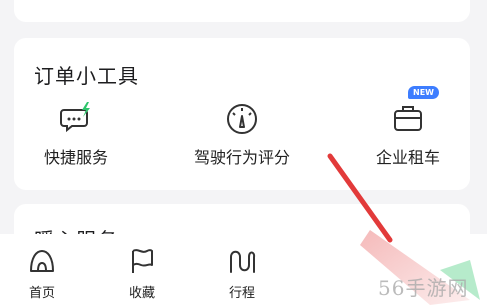 This screenshot has width=487, height=305. I want to click on driving-score-button: 驾驶行为评分, so click(242, 138).